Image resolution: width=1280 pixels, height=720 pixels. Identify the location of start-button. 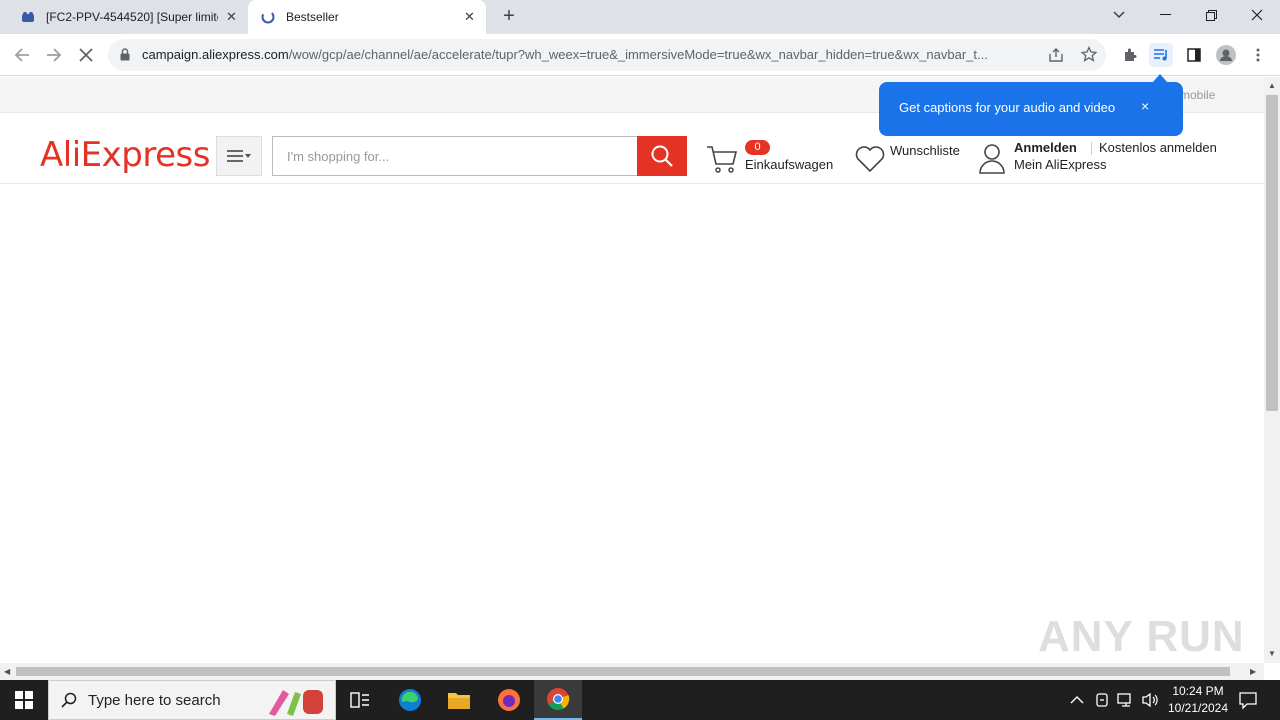
(24, 700).